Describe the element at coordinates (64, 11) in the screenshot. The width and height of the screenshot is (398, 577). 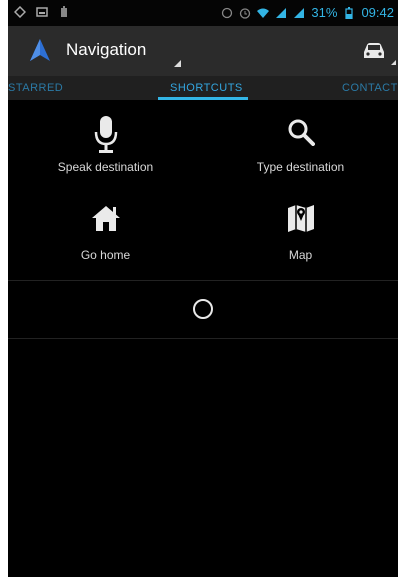
I see `battery-small-icon` at that location.